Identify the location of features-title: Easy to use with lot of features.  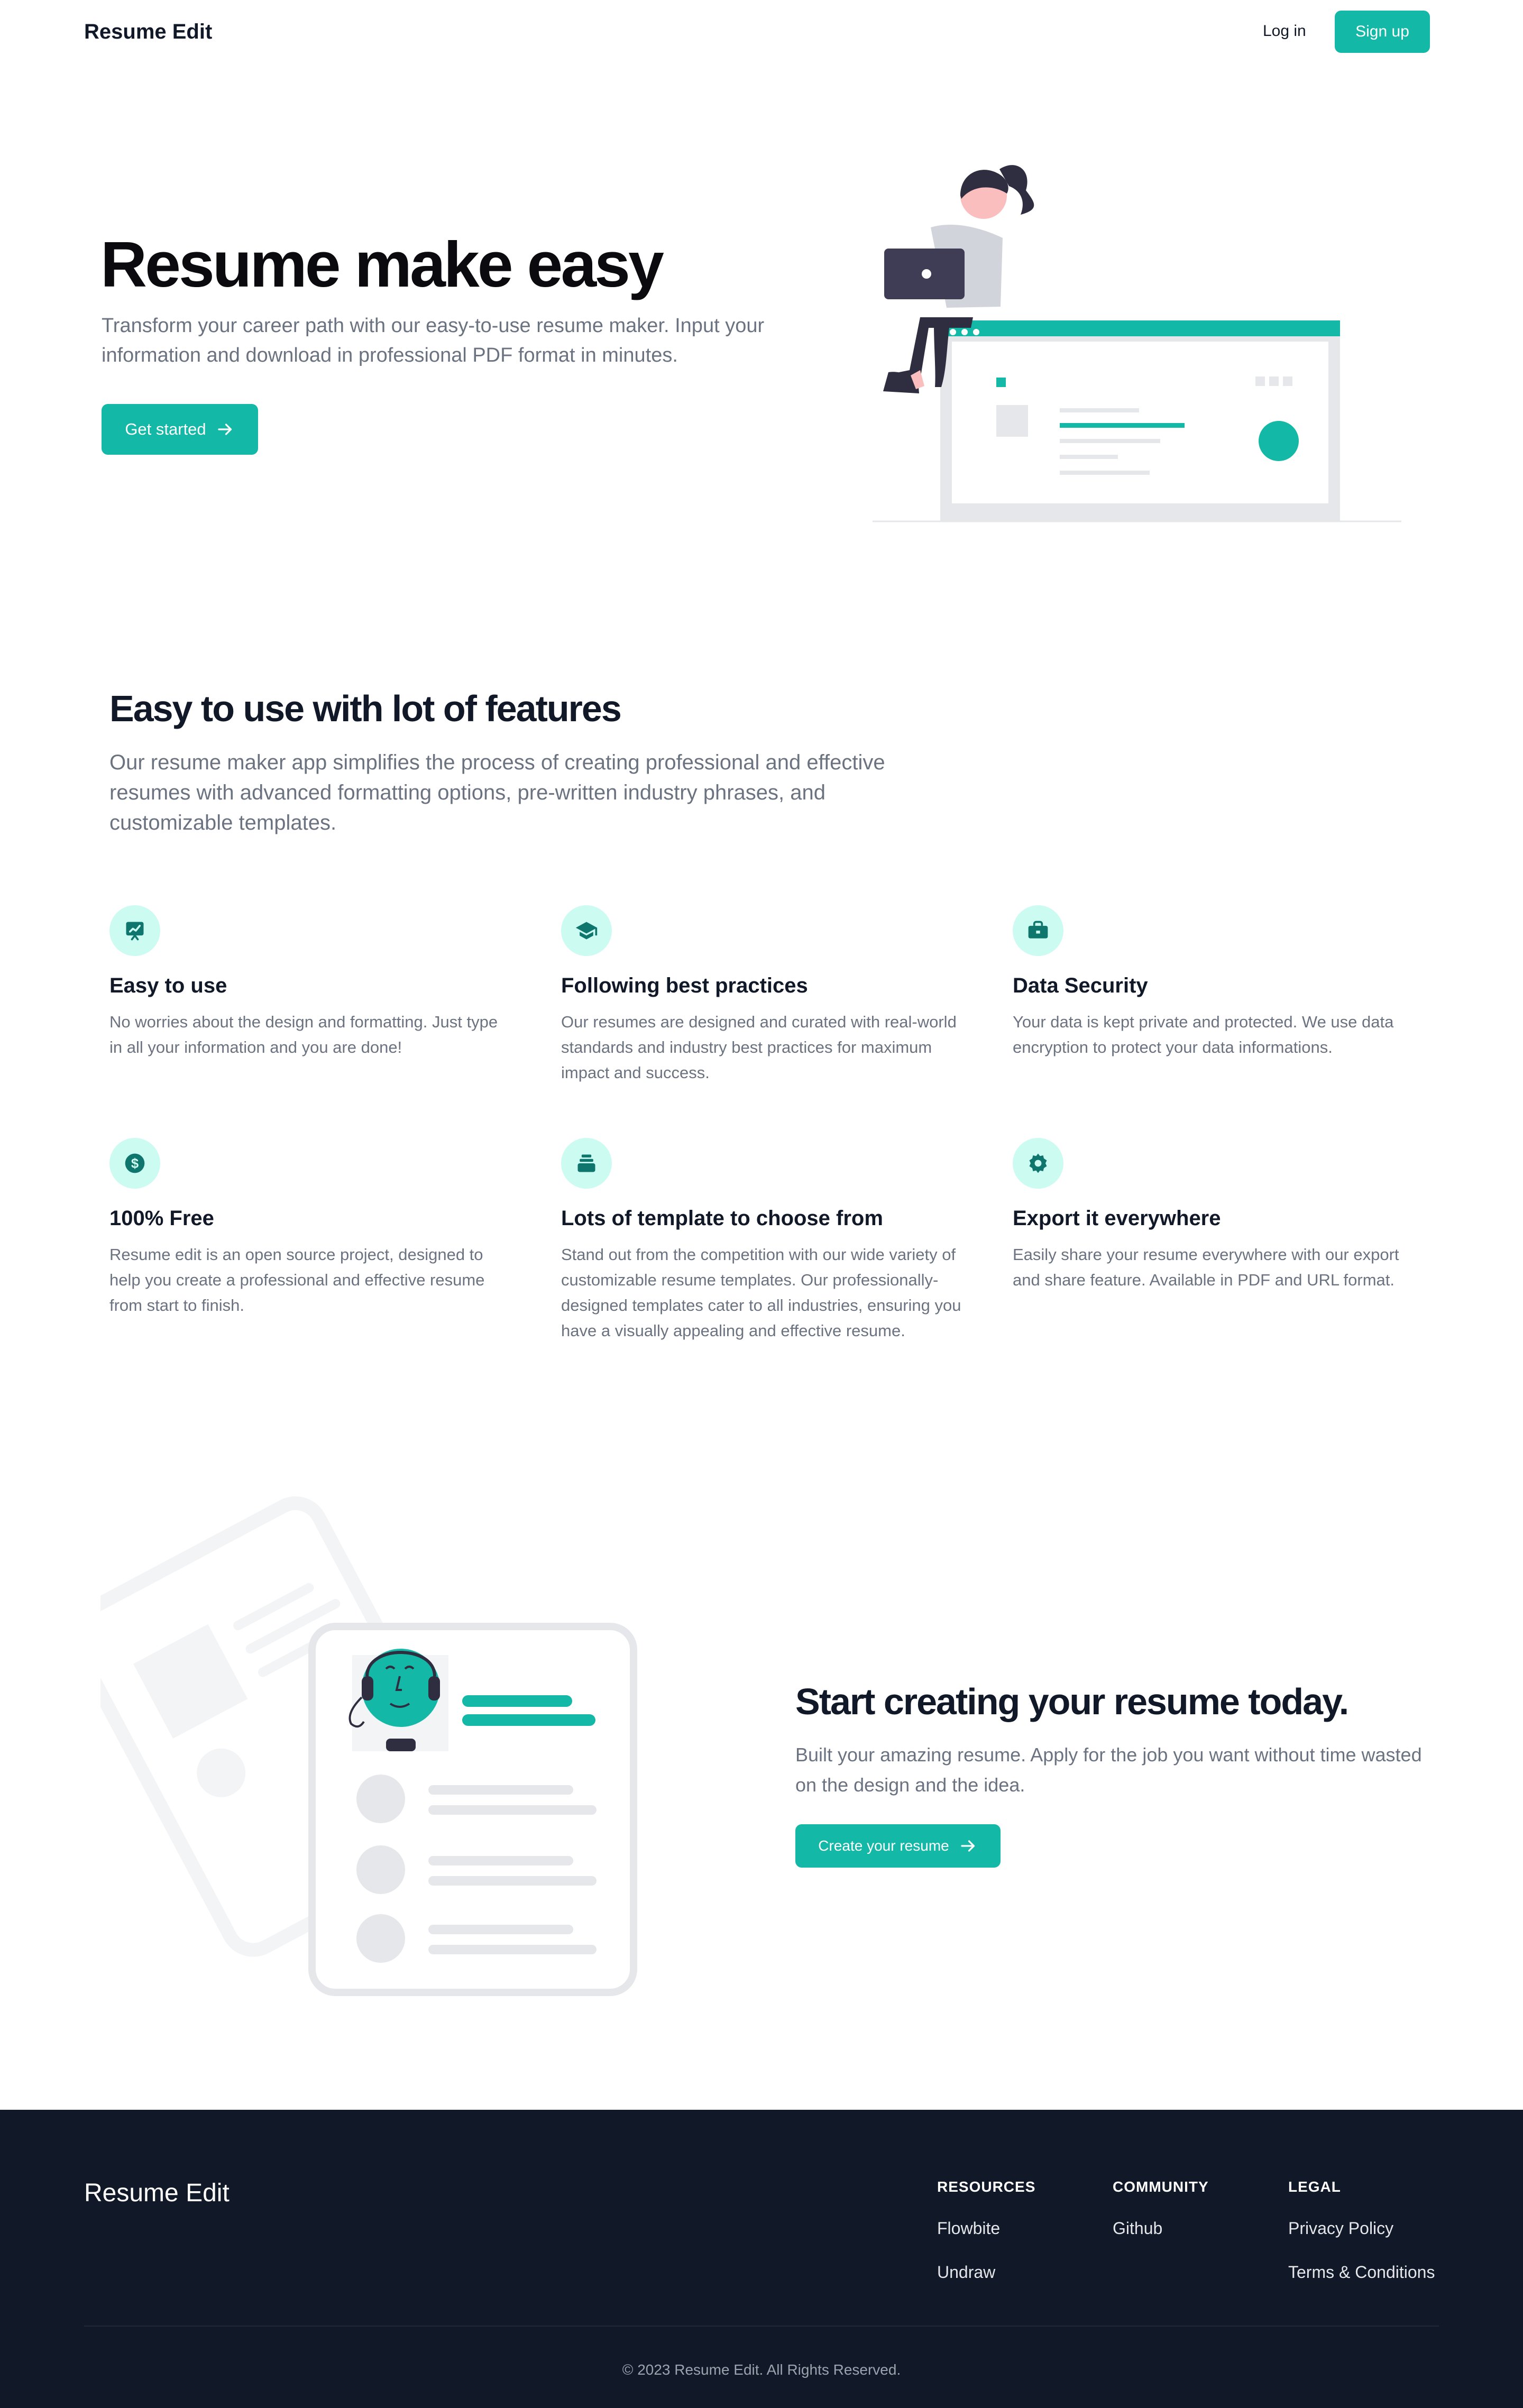
(365, 708).